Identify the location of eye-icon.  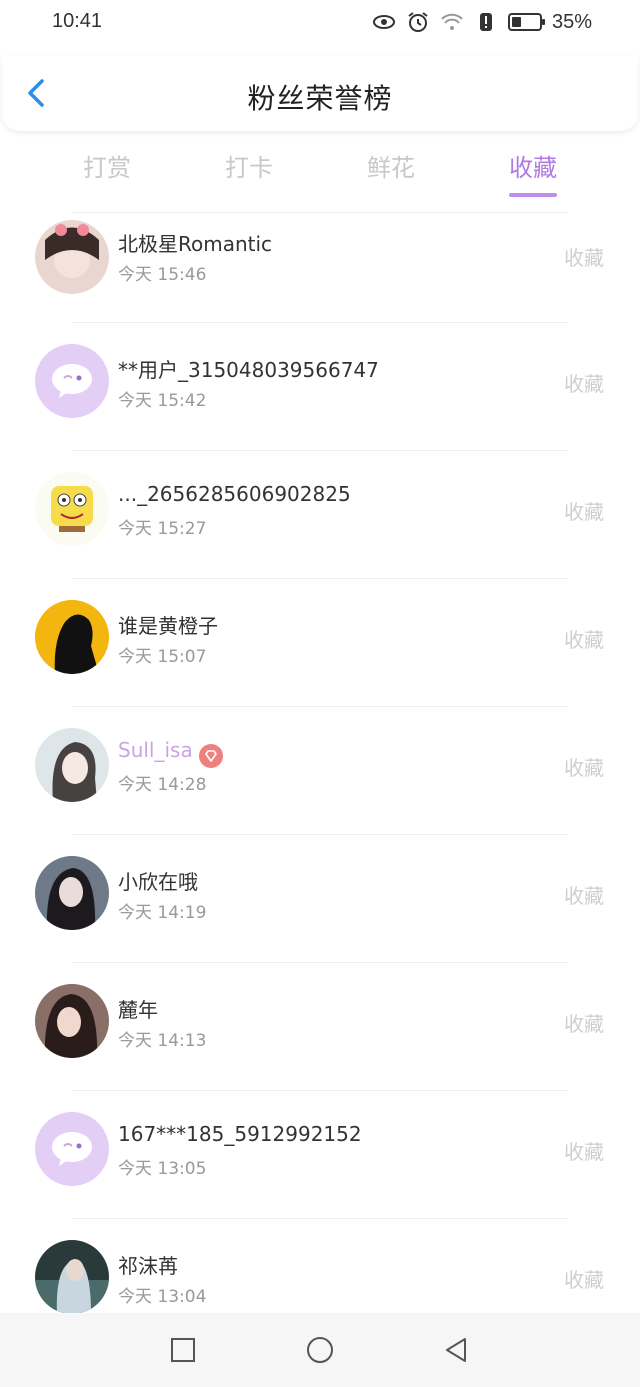
(383, 22).